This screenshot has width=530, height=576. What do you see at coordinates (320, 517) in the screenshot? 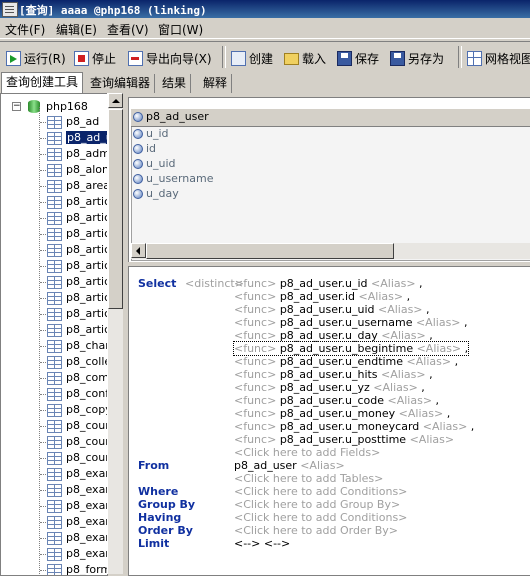
I see `having-add-conditions: <Click here to add Conditions>` at bounding box center [320, 517].